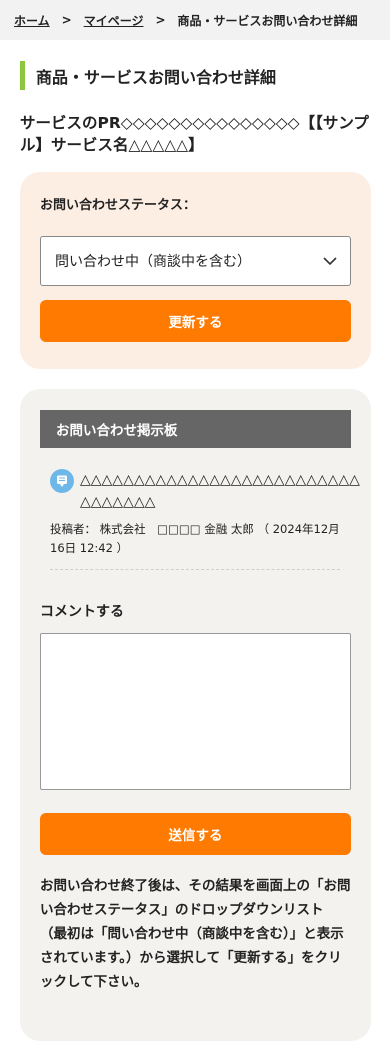 Image resolution: width=390 pixels, height=1059 pixels. Describe the element at coordinates (195, 429) in the screenshot. I see `board-header: お問い合わせ掲示板` at that location.